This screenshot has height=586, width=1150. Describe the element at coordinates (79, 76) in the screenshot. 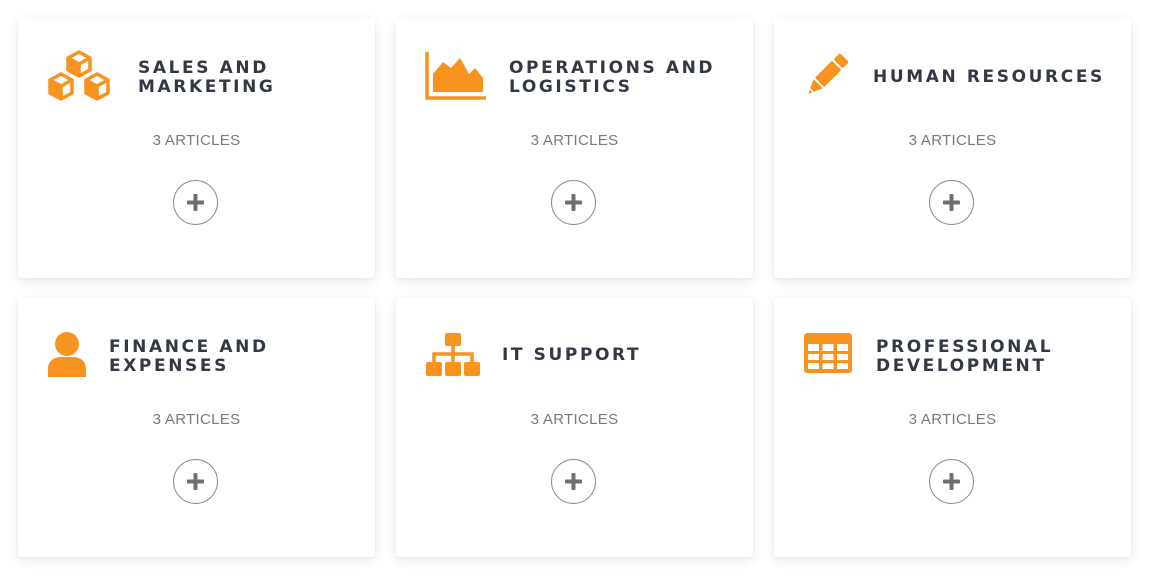

I see `cubes-icon` at that location.